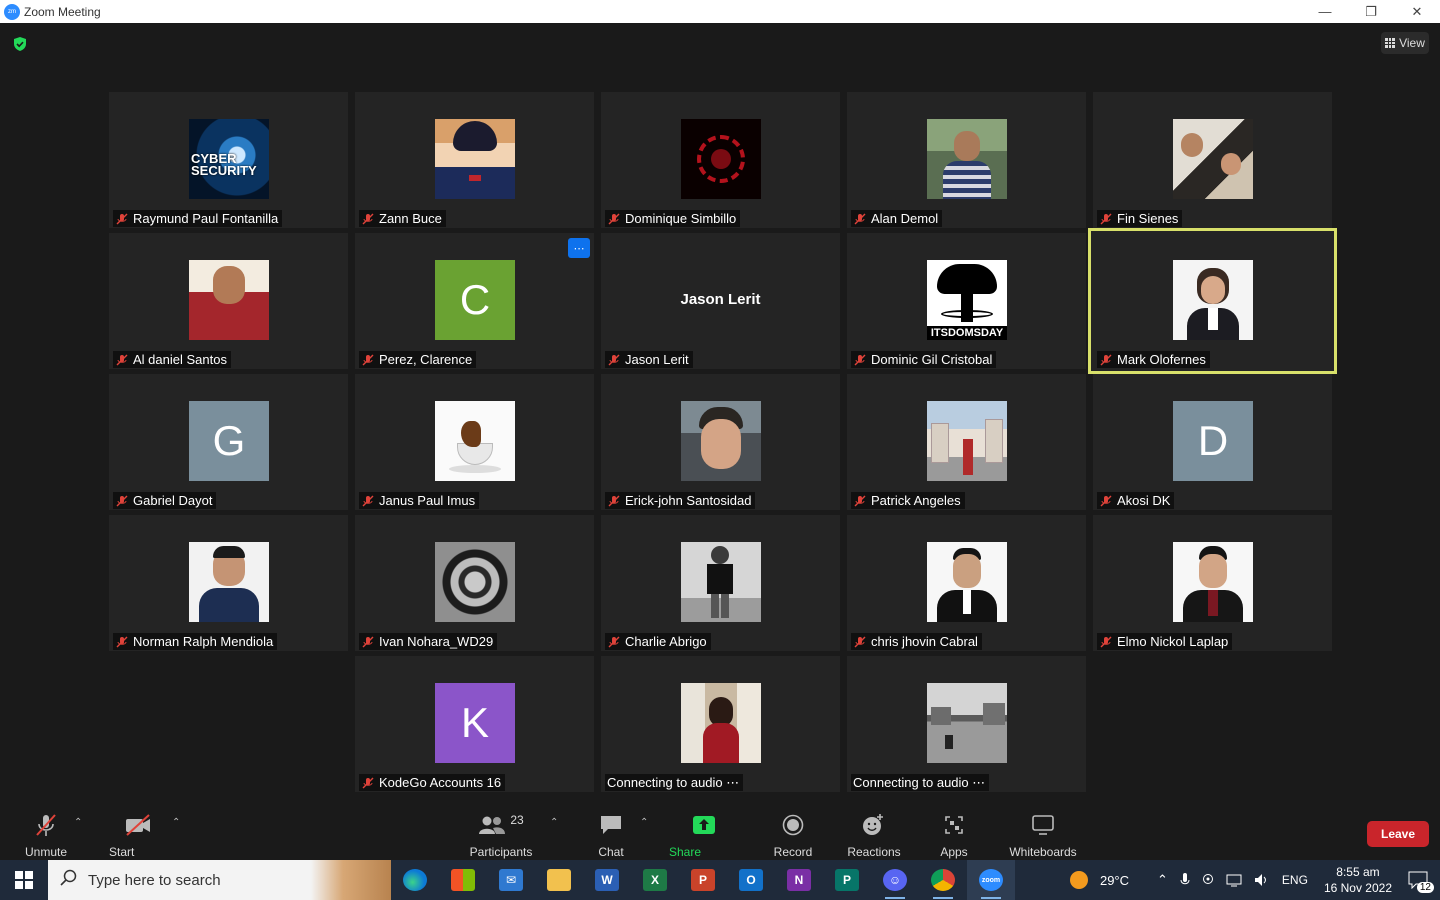 Image resolution: width=1440 pixels, height=900 pixels. I want to click on unmute-button: Unmute, so click(46, 835).